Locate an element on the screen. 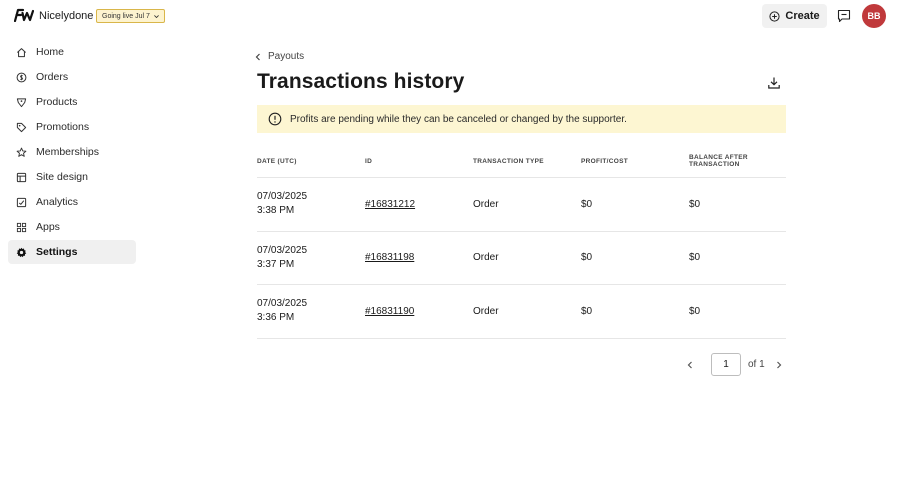  plus-circle-icon is located at coordinates (774, 16).